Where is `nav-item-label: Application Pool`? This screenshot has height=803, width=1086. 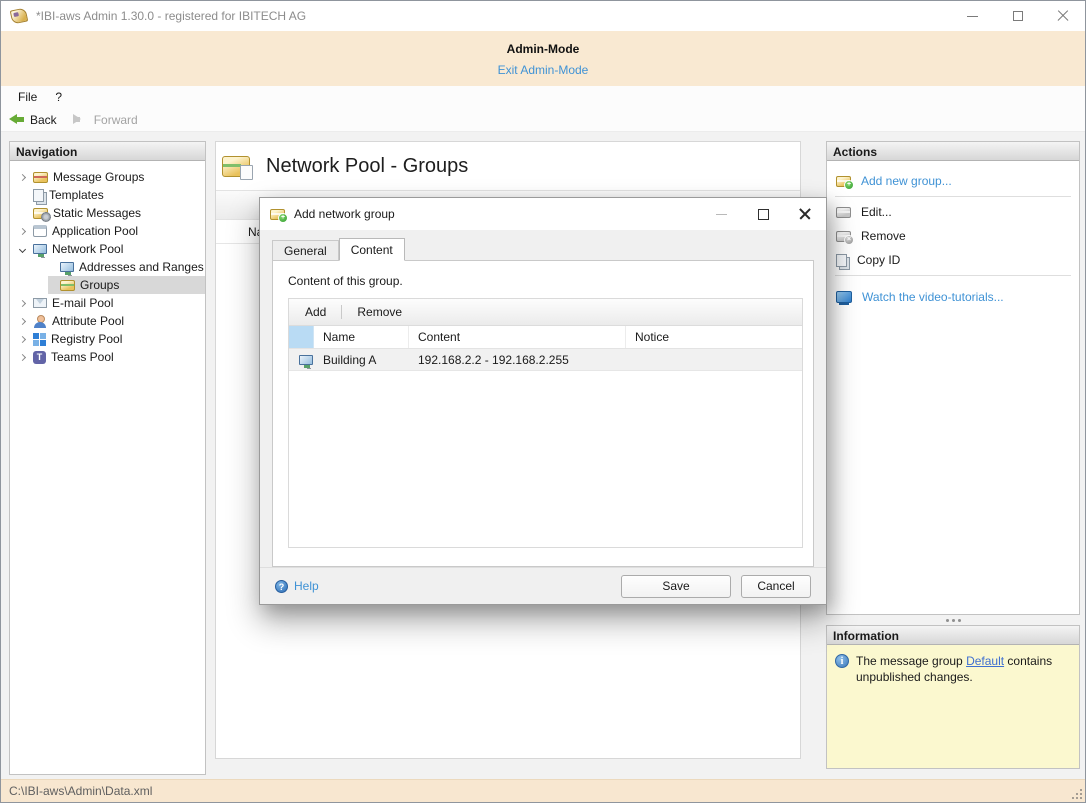 nav-item-label: Application Pool is located at coordinates (95, 231).